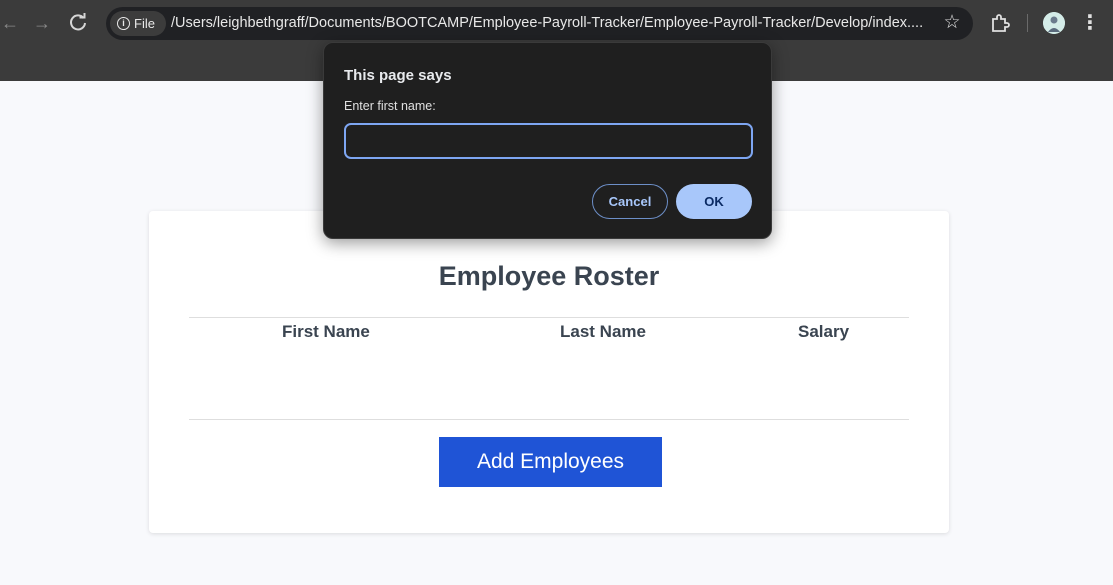 Image resolution: width=1113 pixels, height=585 pixels. Describe the element at coordinates (549, 276) in the screenshot. I see `page-title: Employee Roster` at that location.